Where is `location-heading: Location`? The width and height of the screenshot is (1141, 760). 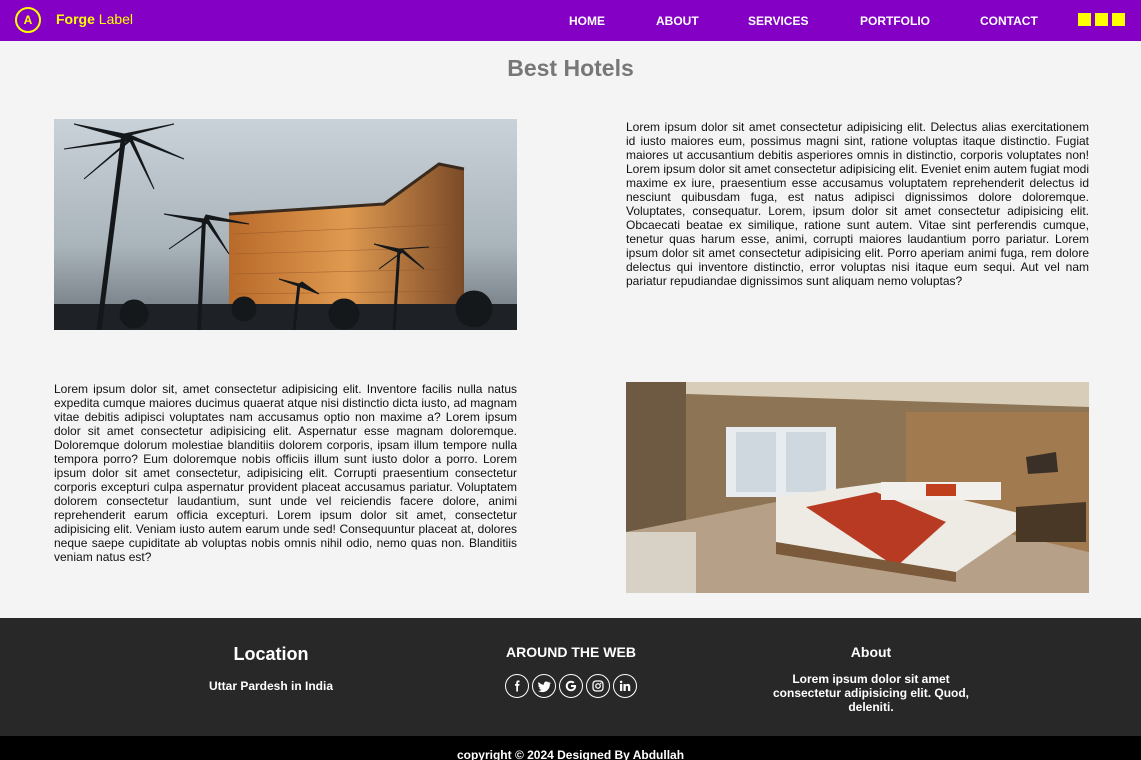
location-heading: Location is located at coordinates (271, 654).